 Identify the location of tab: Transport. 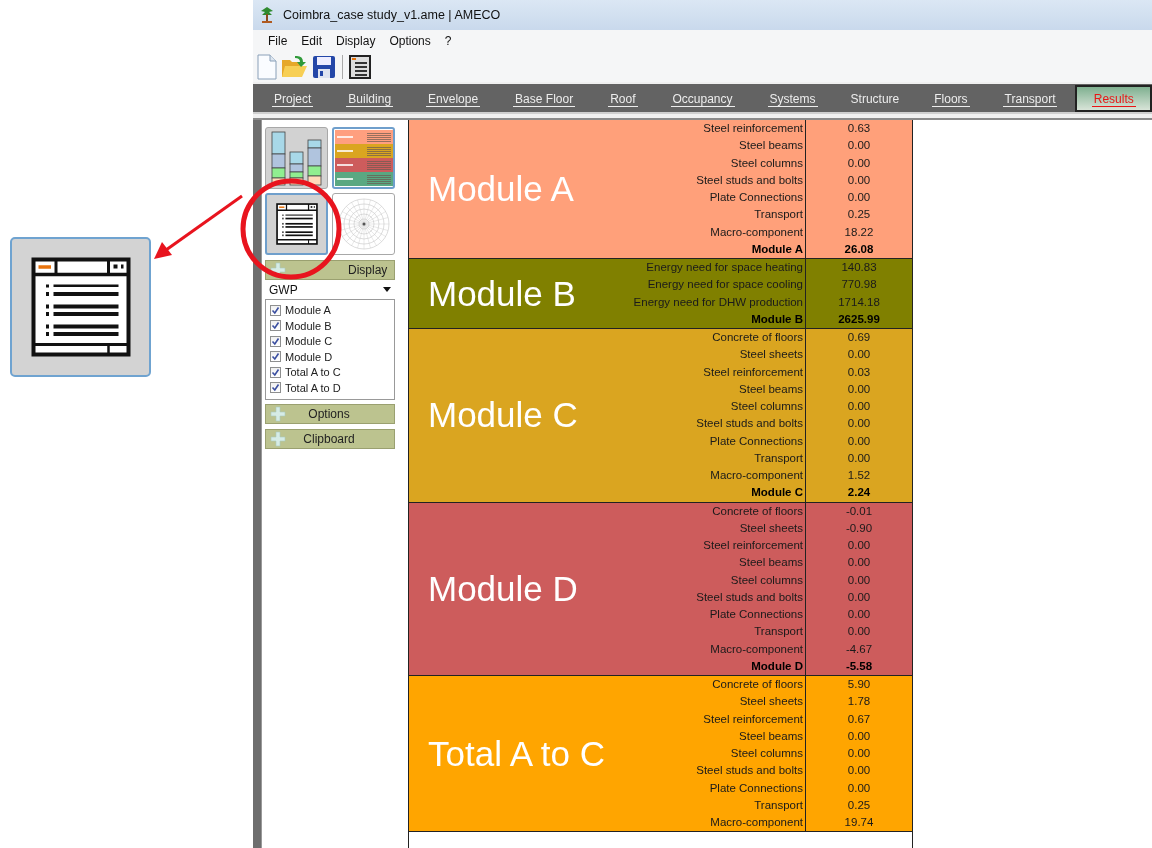
(1030, 98).